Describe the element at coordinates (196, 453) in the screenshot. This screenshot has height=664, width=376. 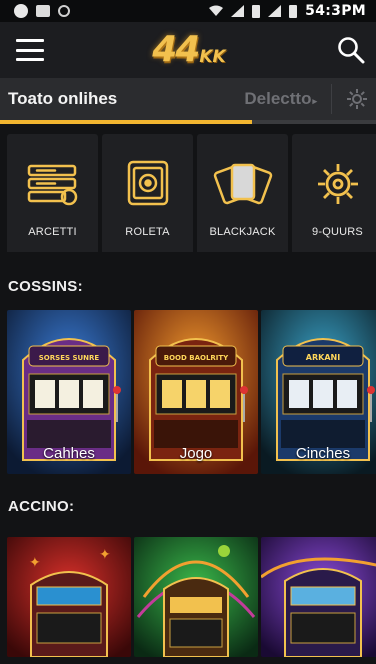
I see `game-title: Jogo` at that location.